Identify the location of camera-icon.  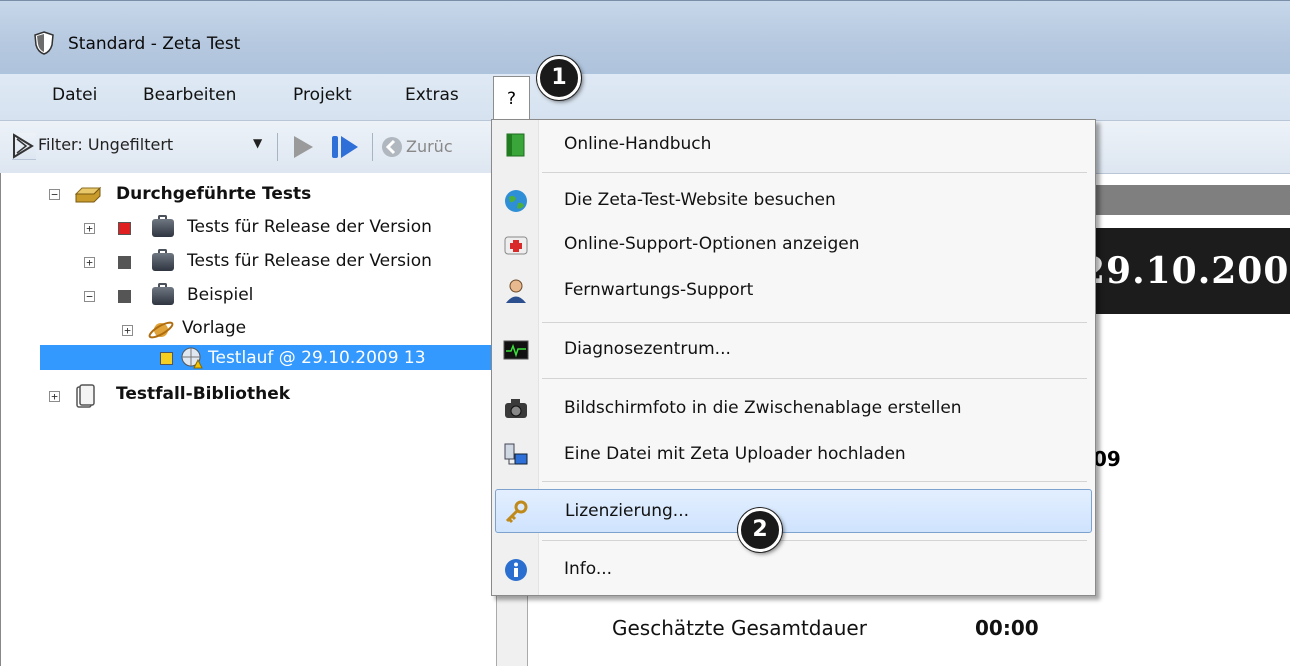
(516, 408).